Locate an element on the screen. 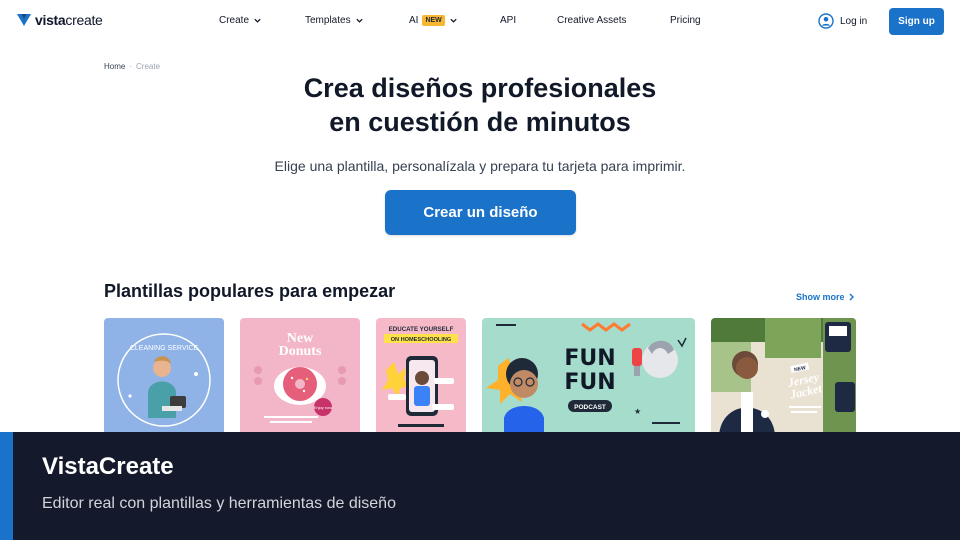  nav-label: Creative Assets is located at coordinates (592, 20).